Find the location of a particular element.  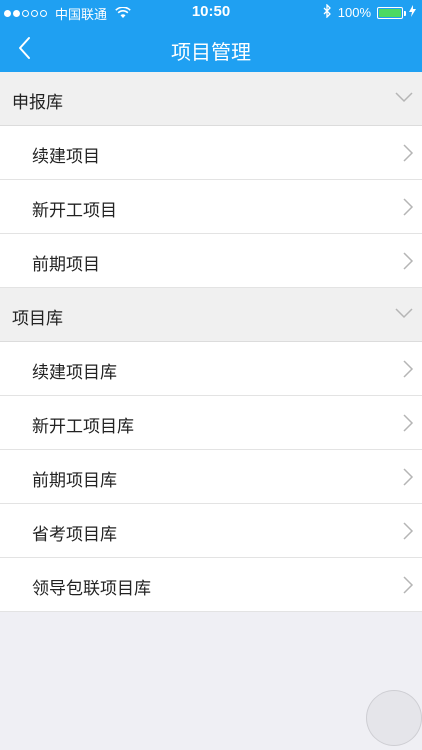

list-item-label: 续建项目 is located at coordinates (66, 157).